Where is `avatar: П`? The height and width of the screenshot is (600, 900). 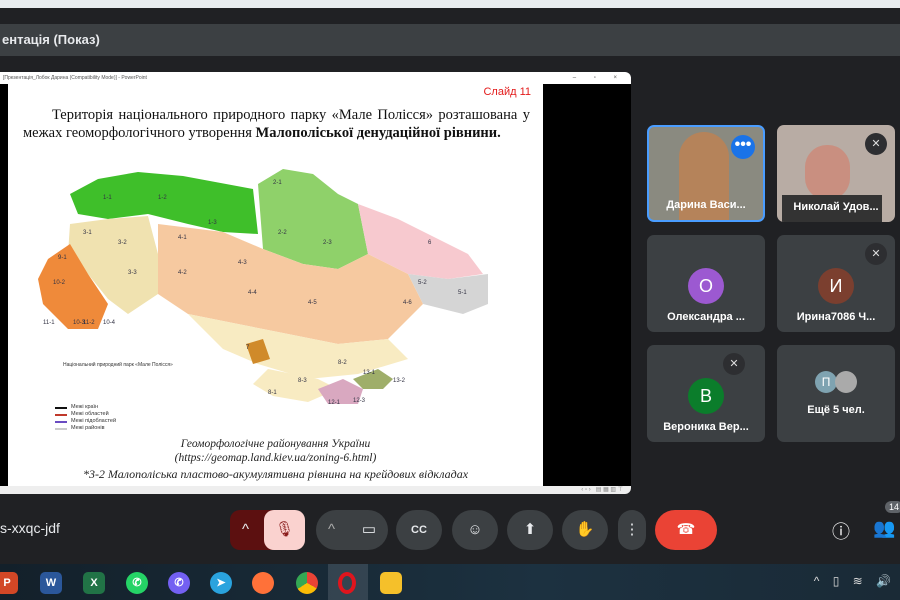 avatar: П is located at coordinates (826, 382).